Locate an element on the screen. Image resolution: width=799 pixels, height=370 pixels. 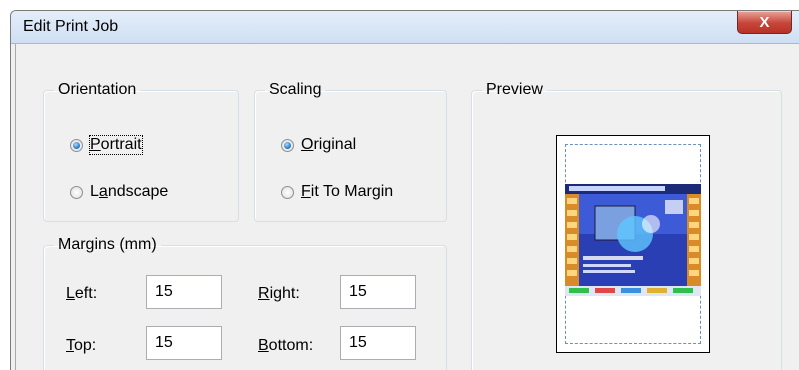
preview-page is located at coordinates (633, 244).